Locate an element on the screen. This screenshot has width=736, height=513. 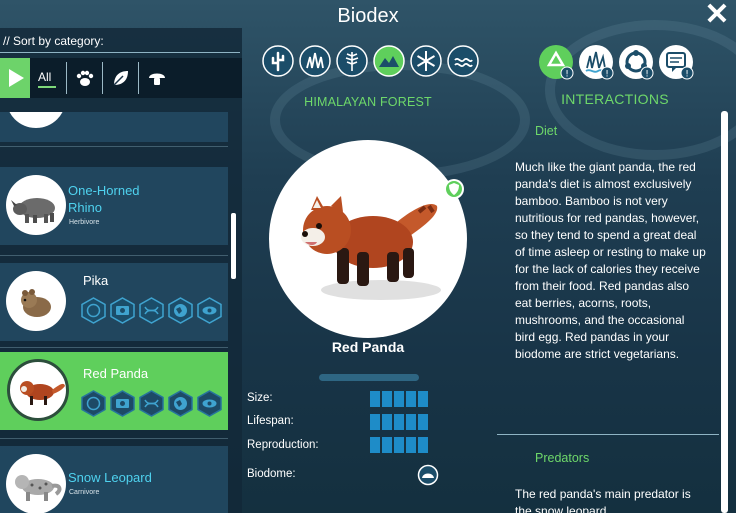
list-item: Pika is located at coordinates (114, 302).